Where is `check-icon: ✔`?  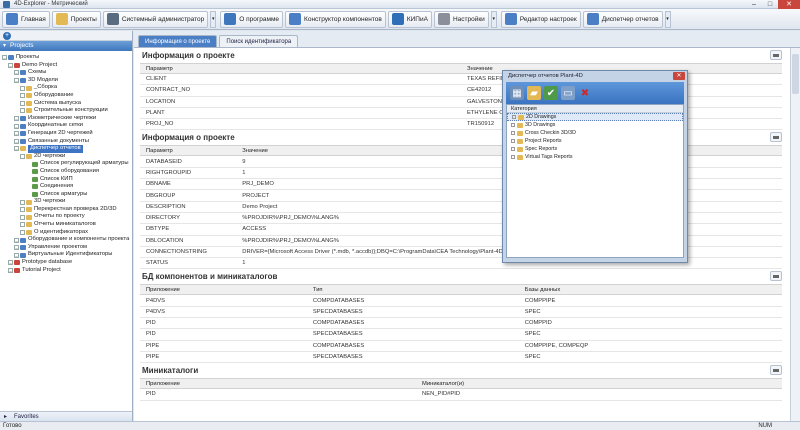 check-icon: ✔ is located at coordinates (551, 93).